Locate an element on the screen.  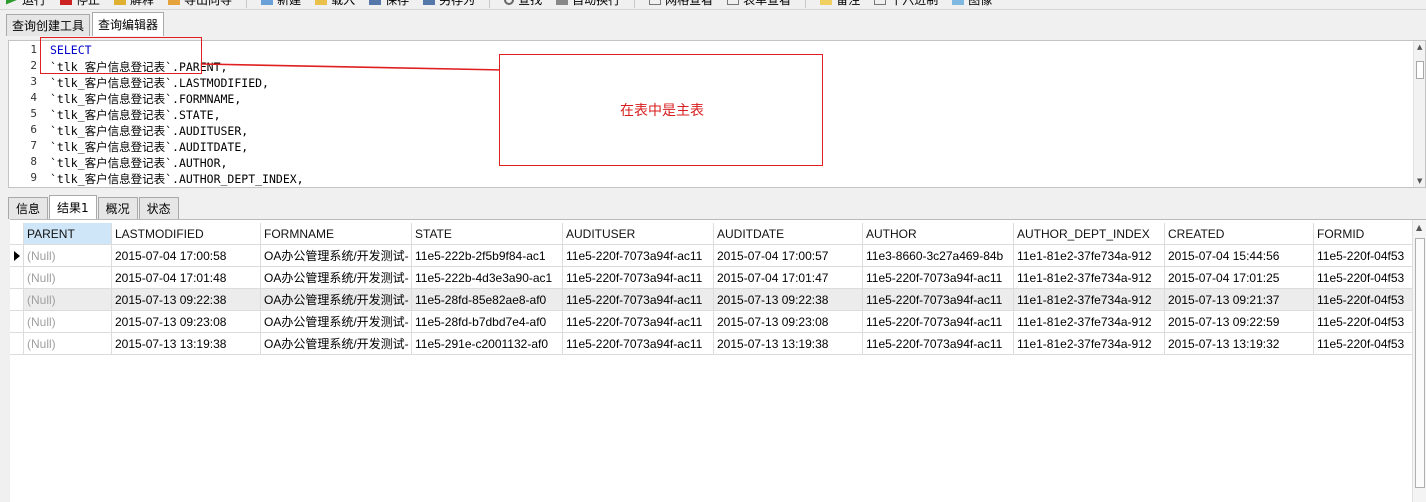
save-icon is located at coordinates (375, 2).